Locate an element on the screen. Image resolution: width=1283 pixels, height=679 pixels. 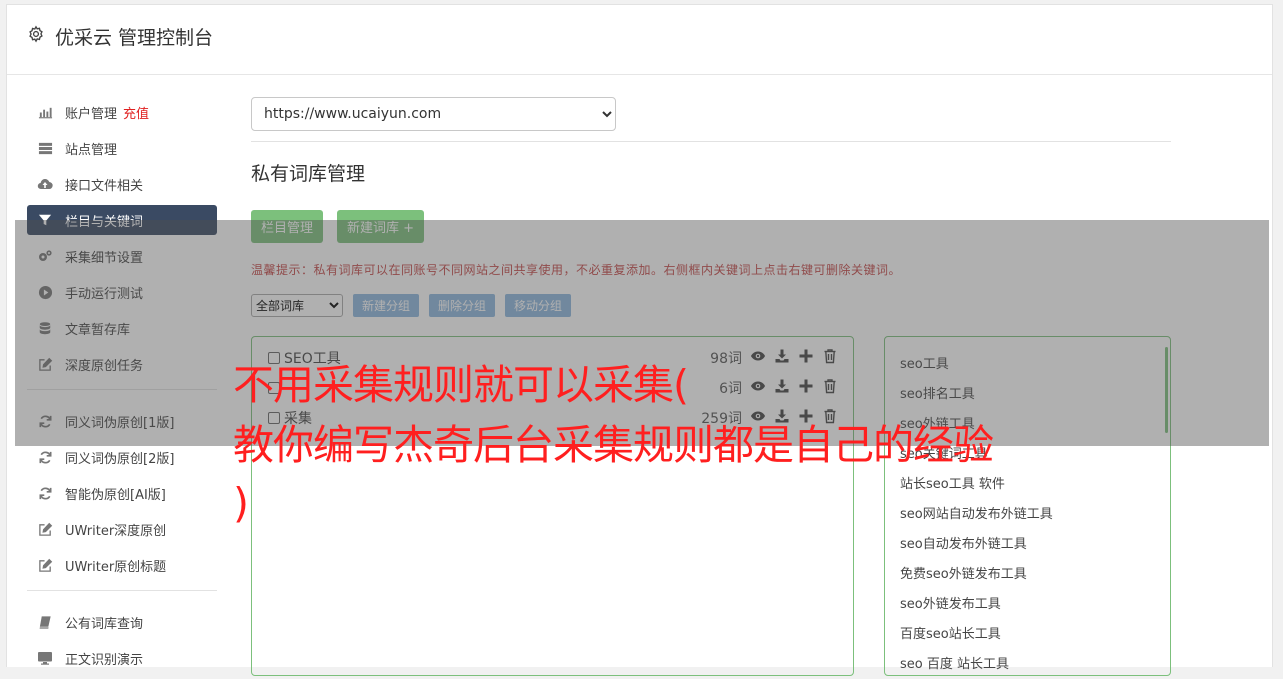
watermark-line-3: ) is located at coordinates (241, 503).